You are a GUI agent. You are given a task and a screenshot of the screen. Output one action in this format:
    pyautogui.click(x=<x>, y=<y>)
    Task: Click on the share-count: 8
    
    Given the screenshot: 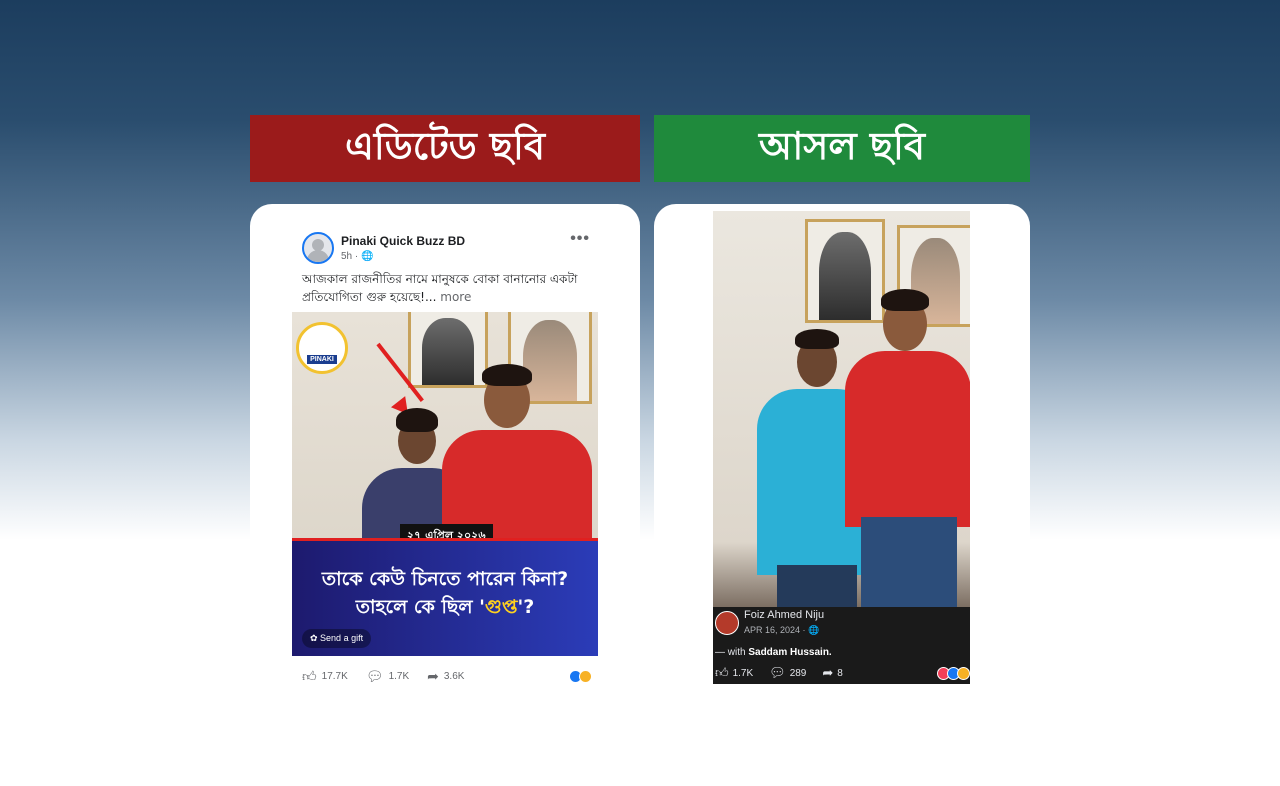 What is the action you would take?
    pyautogui.click(x=840, y=673)
    